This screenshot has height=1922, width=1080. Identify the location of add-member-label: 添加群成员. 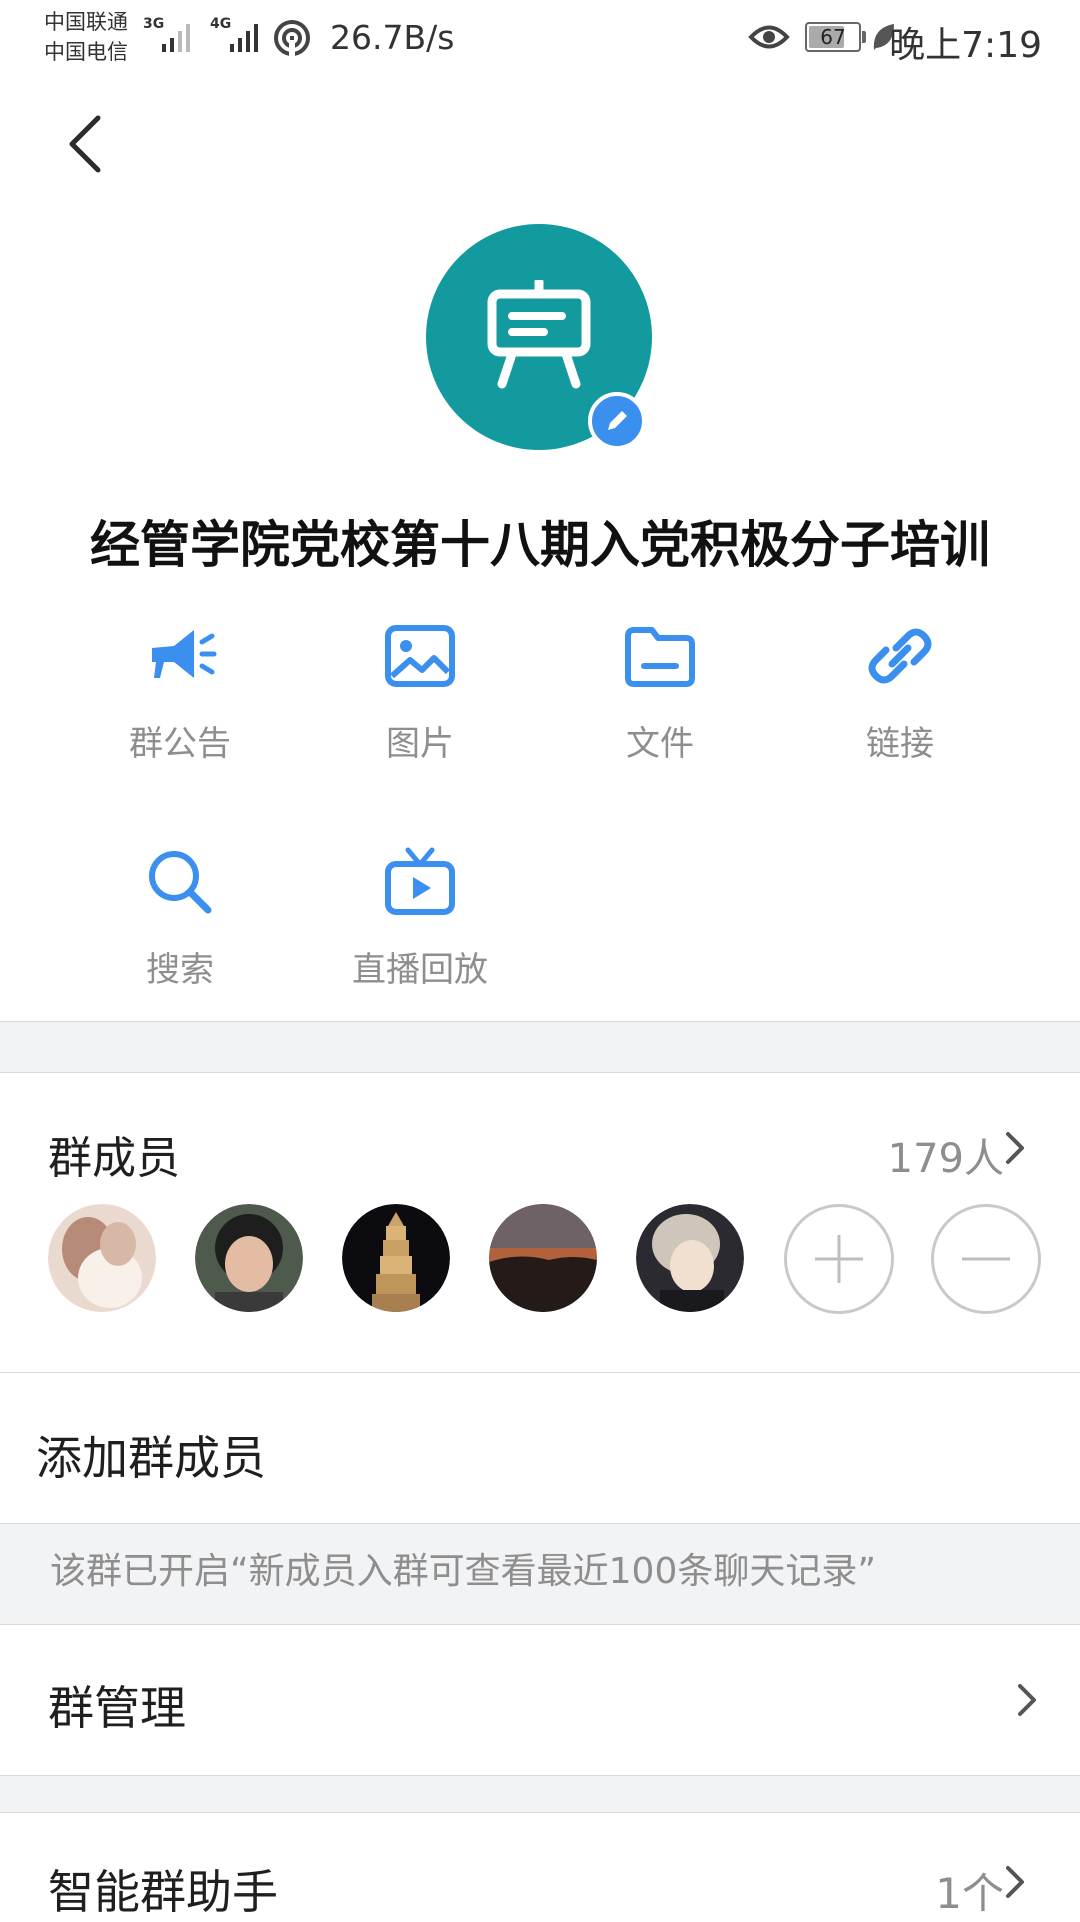
(151, 1458).